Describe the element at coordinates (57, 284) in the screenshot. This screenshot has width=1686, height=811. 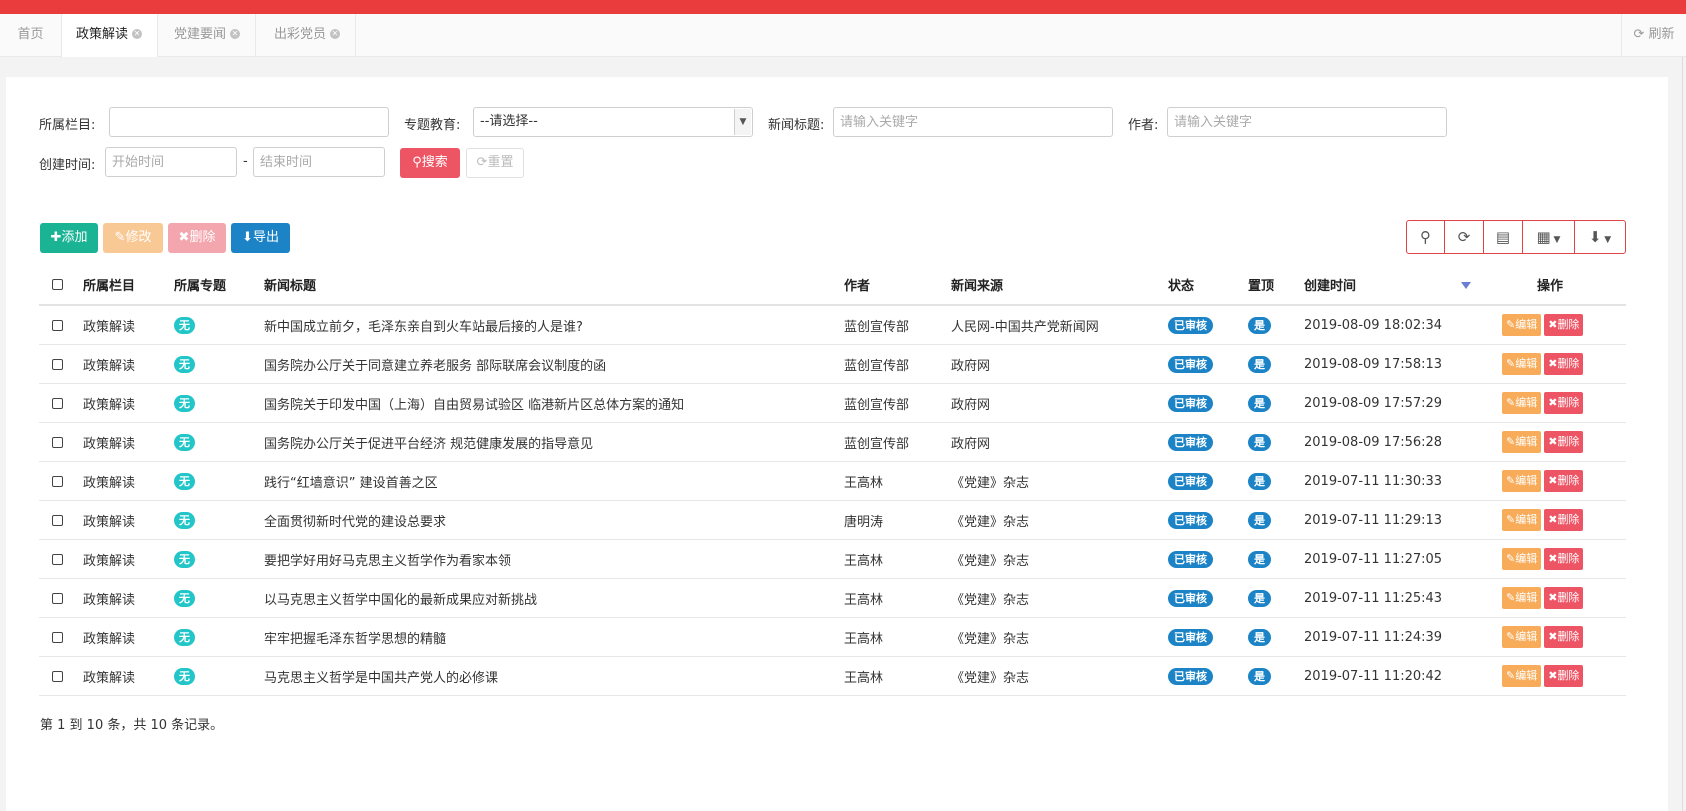
I see `select-all-checkbox` at that location.